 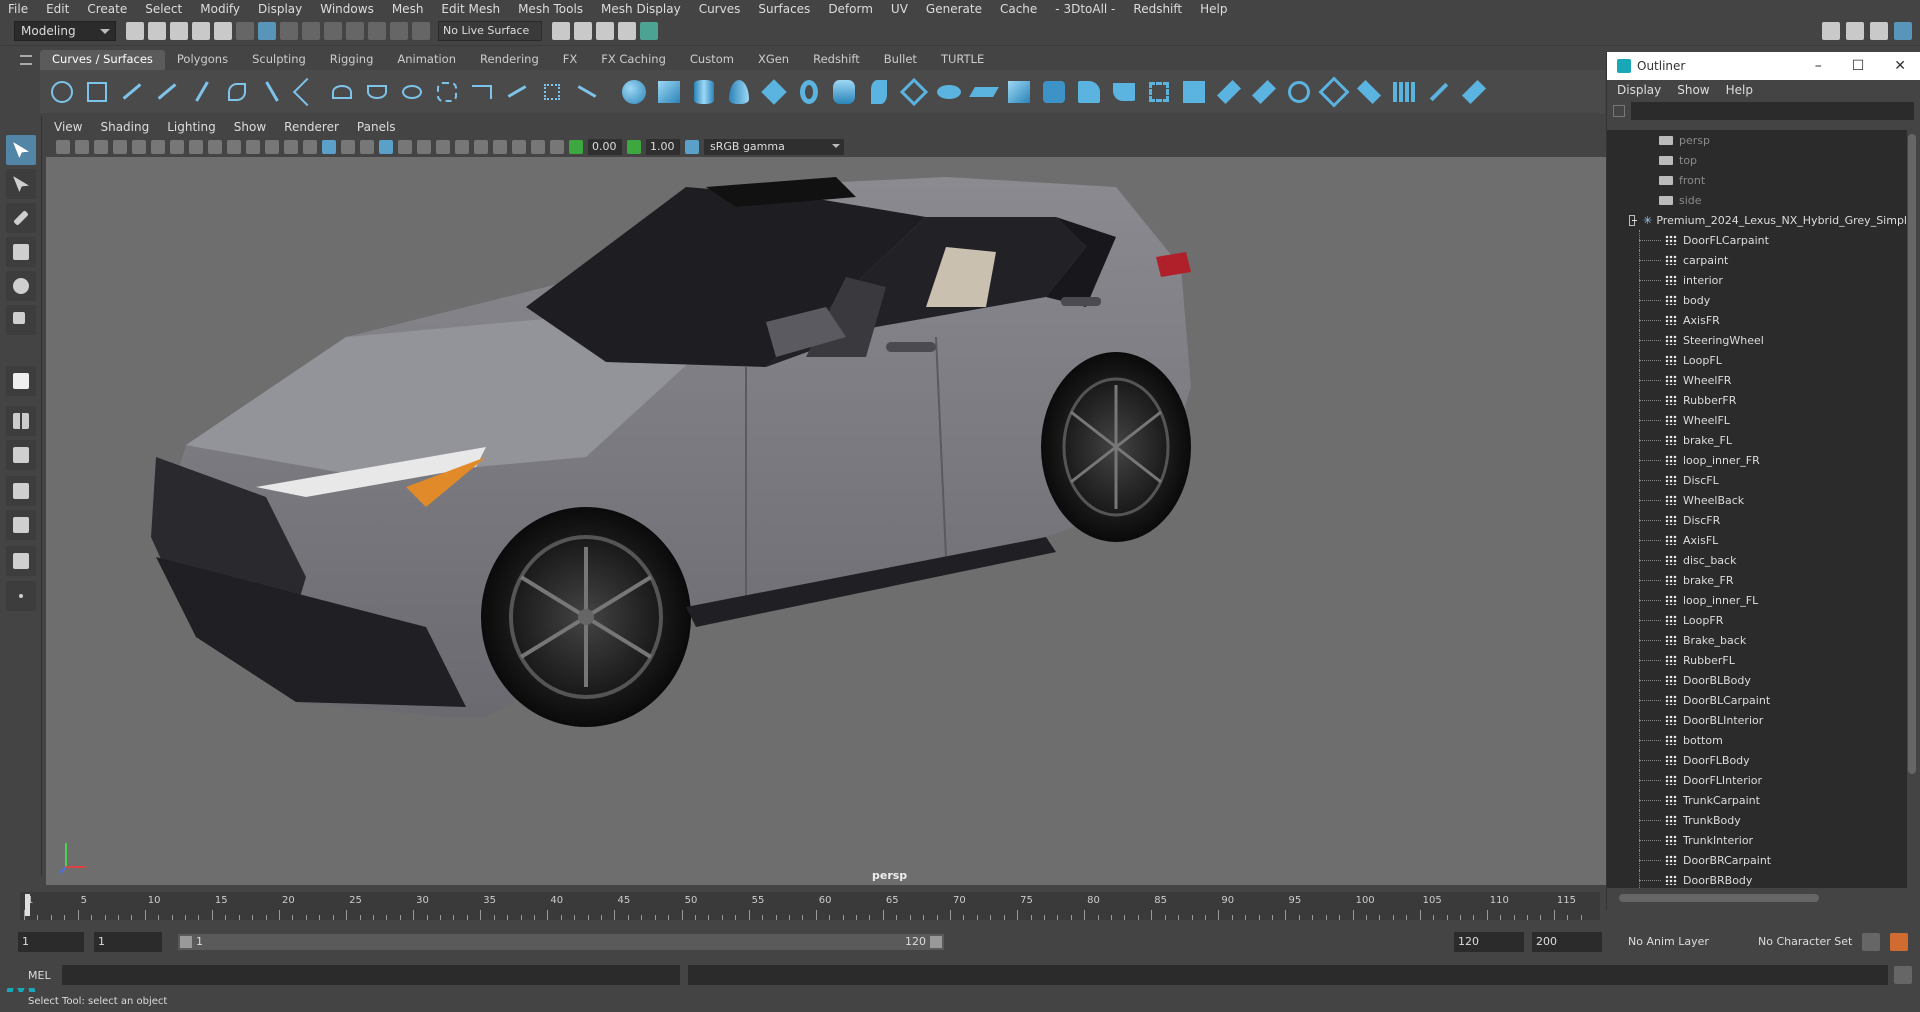 I want to click on loft-icon, so click(x=879, y=92).